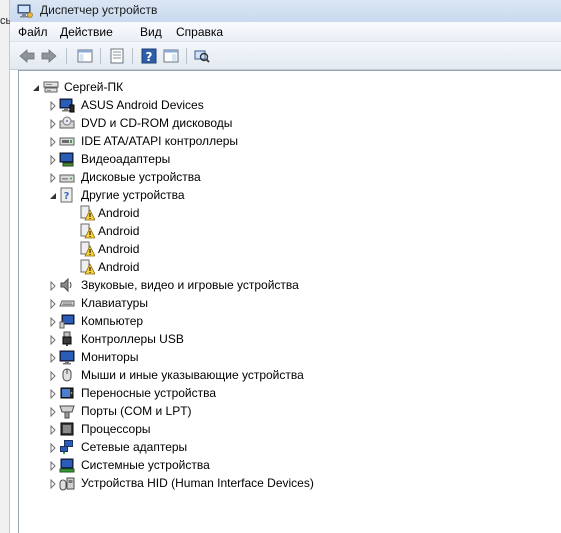  Describe the element at coordinates (179, 285) in the screenshot. I see `tree-node-sound-devices: Звуковые, видео и игровые устройства` at that location.